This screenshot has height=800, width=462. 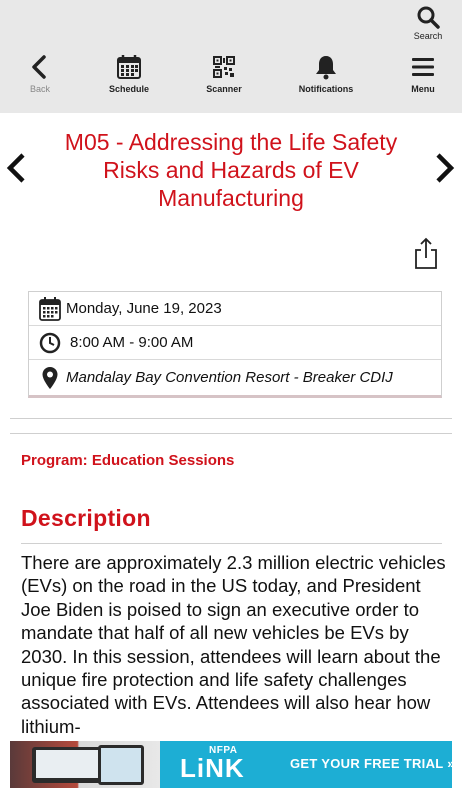 What do you see at coordinates (326, 68) in the screenshot?
I see `bell-icon` at bounding box center [326, 68].